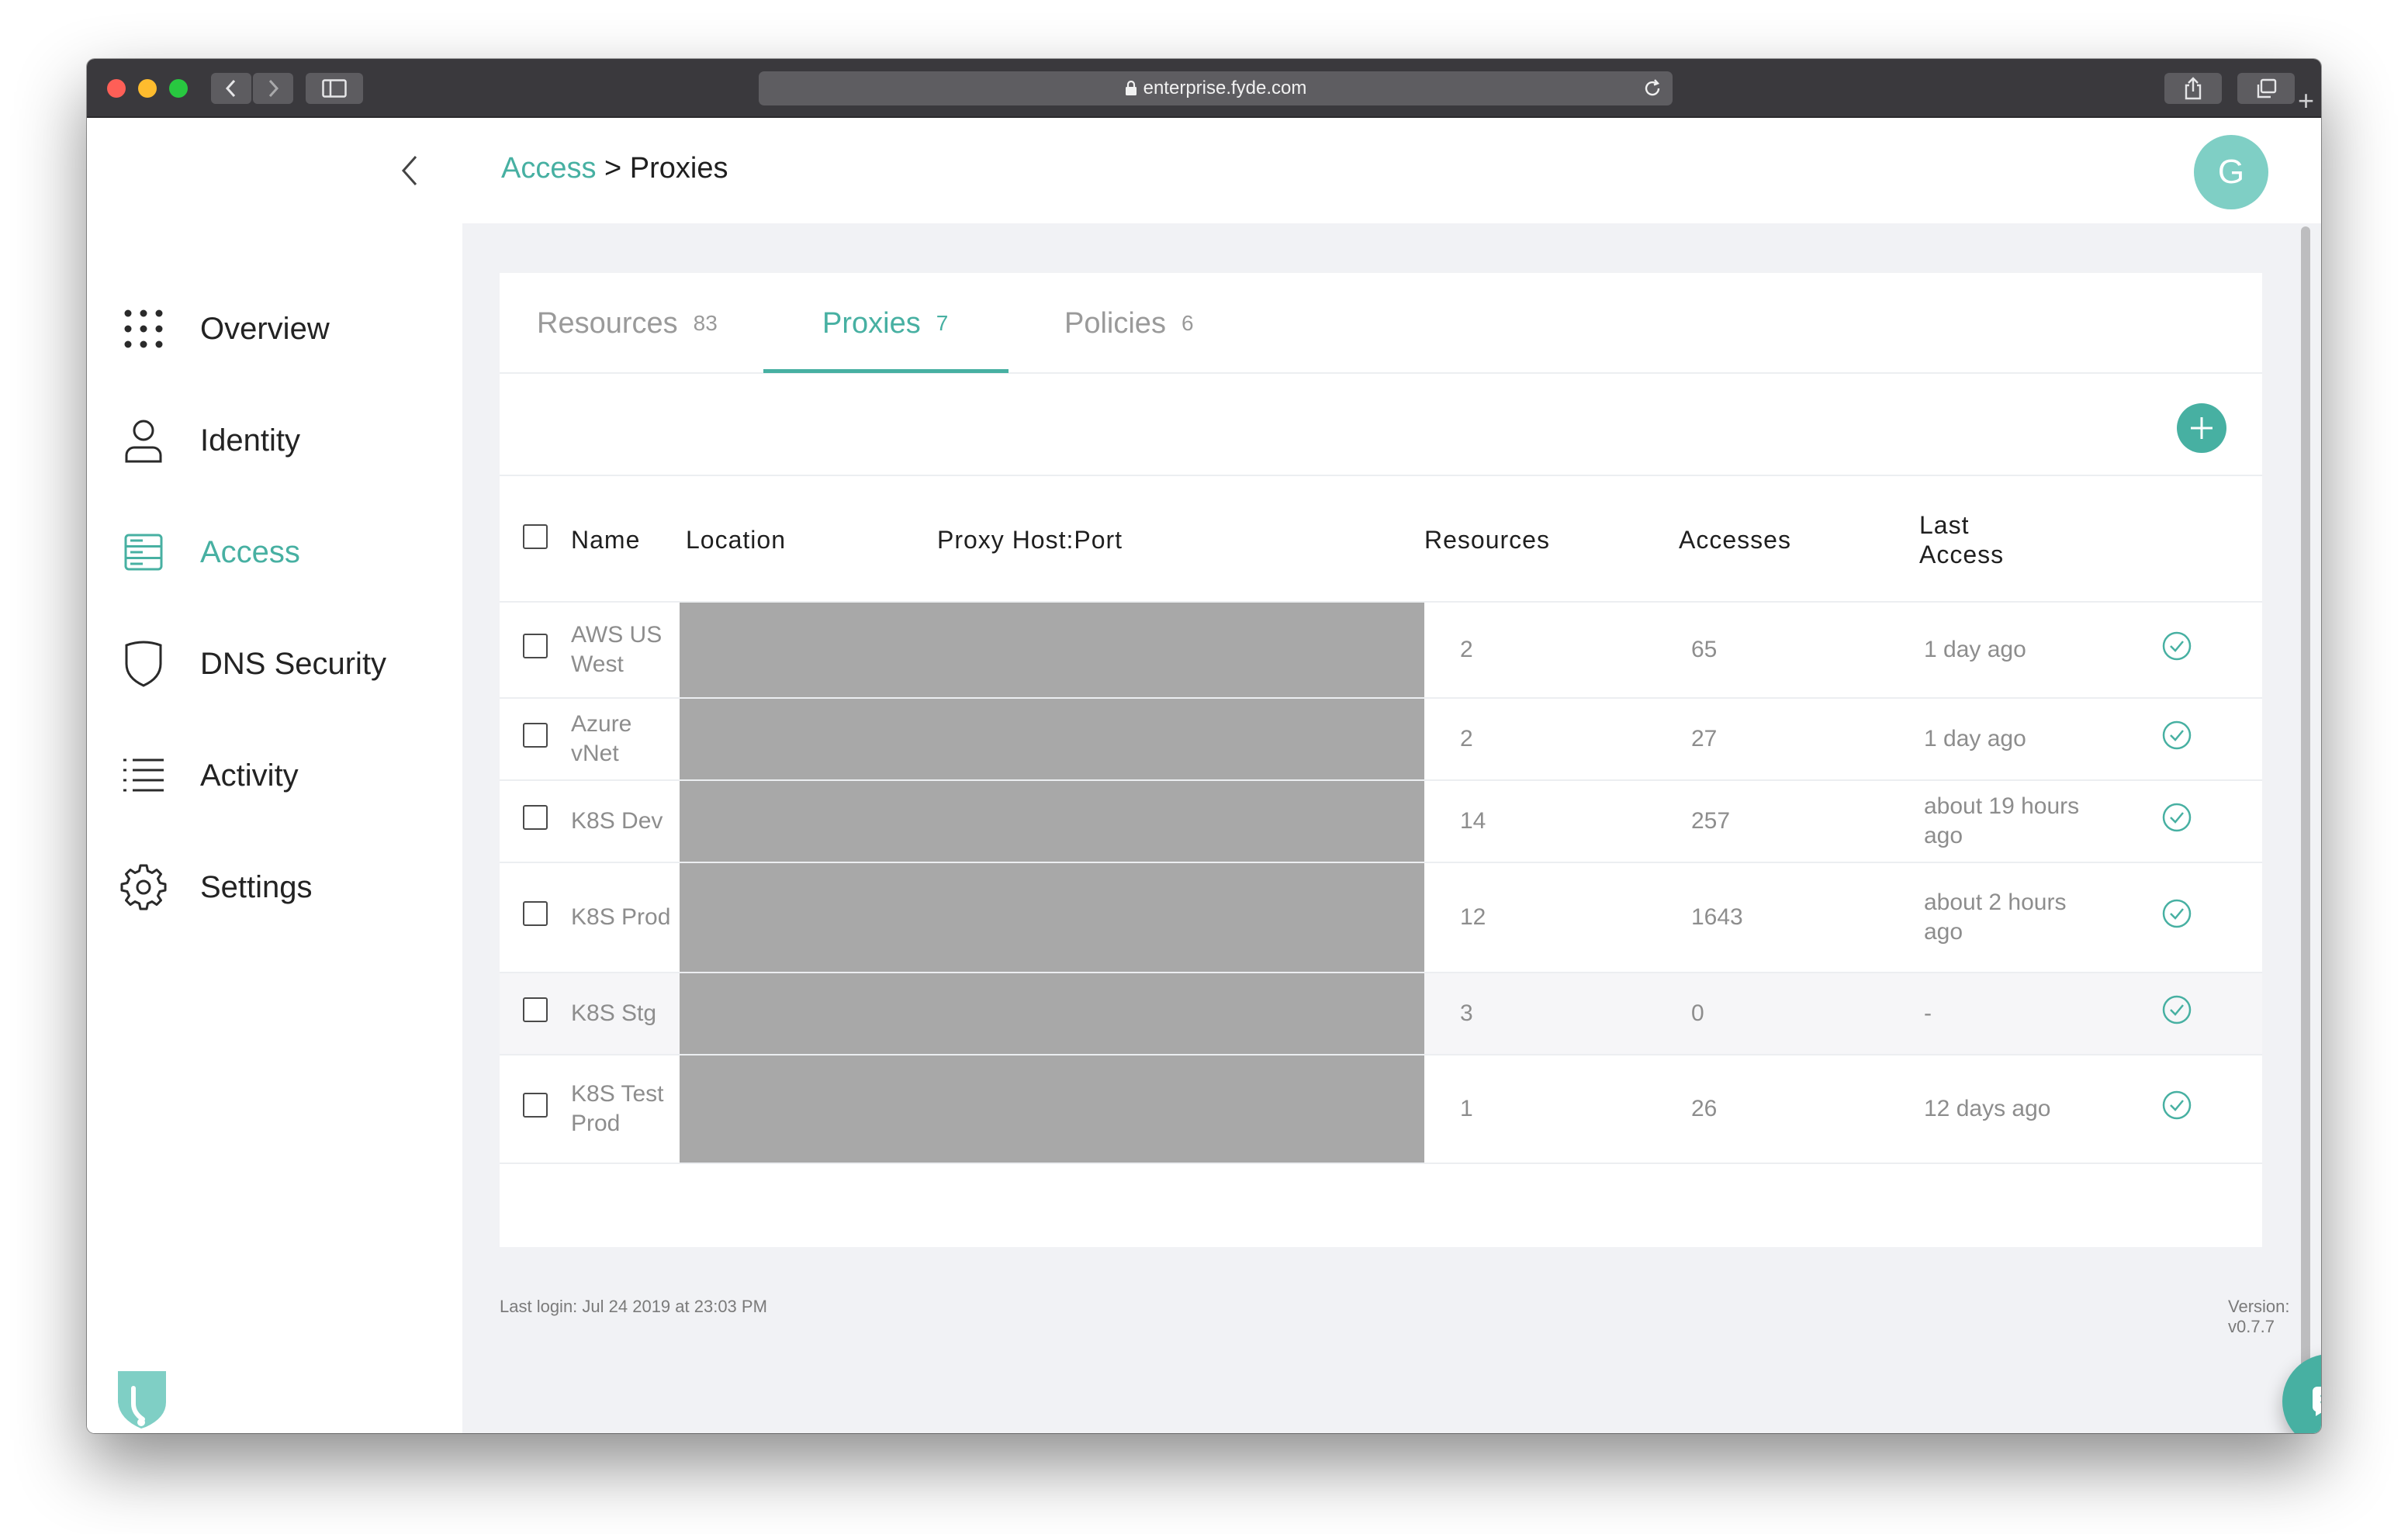 Image resolution: width=2408 pixels, height=1534 pixels. I want to click on sidebar-toggle-button, so click(334, 88).